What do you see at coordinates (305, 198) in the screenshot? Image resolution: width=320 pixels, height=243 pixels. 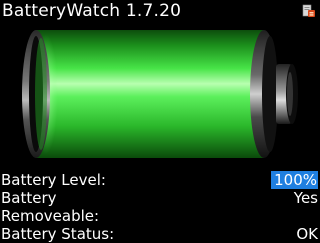 I see `battery-removeable-value: Yes` at bounding box center [305, 198].